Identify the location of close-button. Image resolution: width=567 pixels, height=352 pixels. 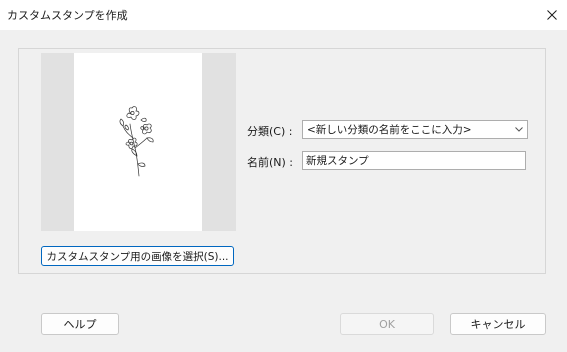
(552, 15).